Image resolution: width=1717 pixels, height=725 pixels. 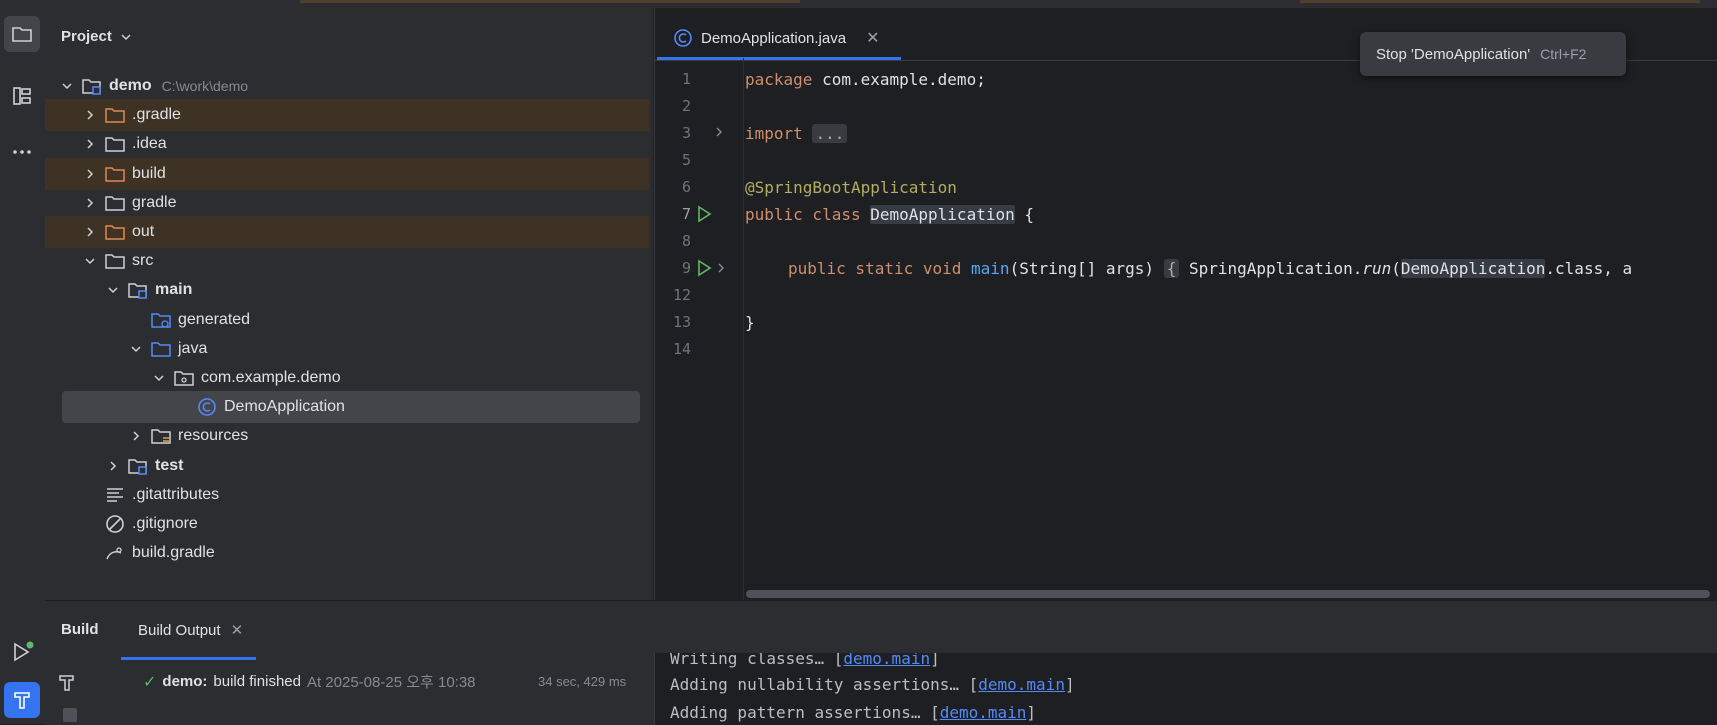 What do you see at coordinates (347, 320) in the screenshot?
I see `tree-item-generated: generated` at bounding box center [347, 320].